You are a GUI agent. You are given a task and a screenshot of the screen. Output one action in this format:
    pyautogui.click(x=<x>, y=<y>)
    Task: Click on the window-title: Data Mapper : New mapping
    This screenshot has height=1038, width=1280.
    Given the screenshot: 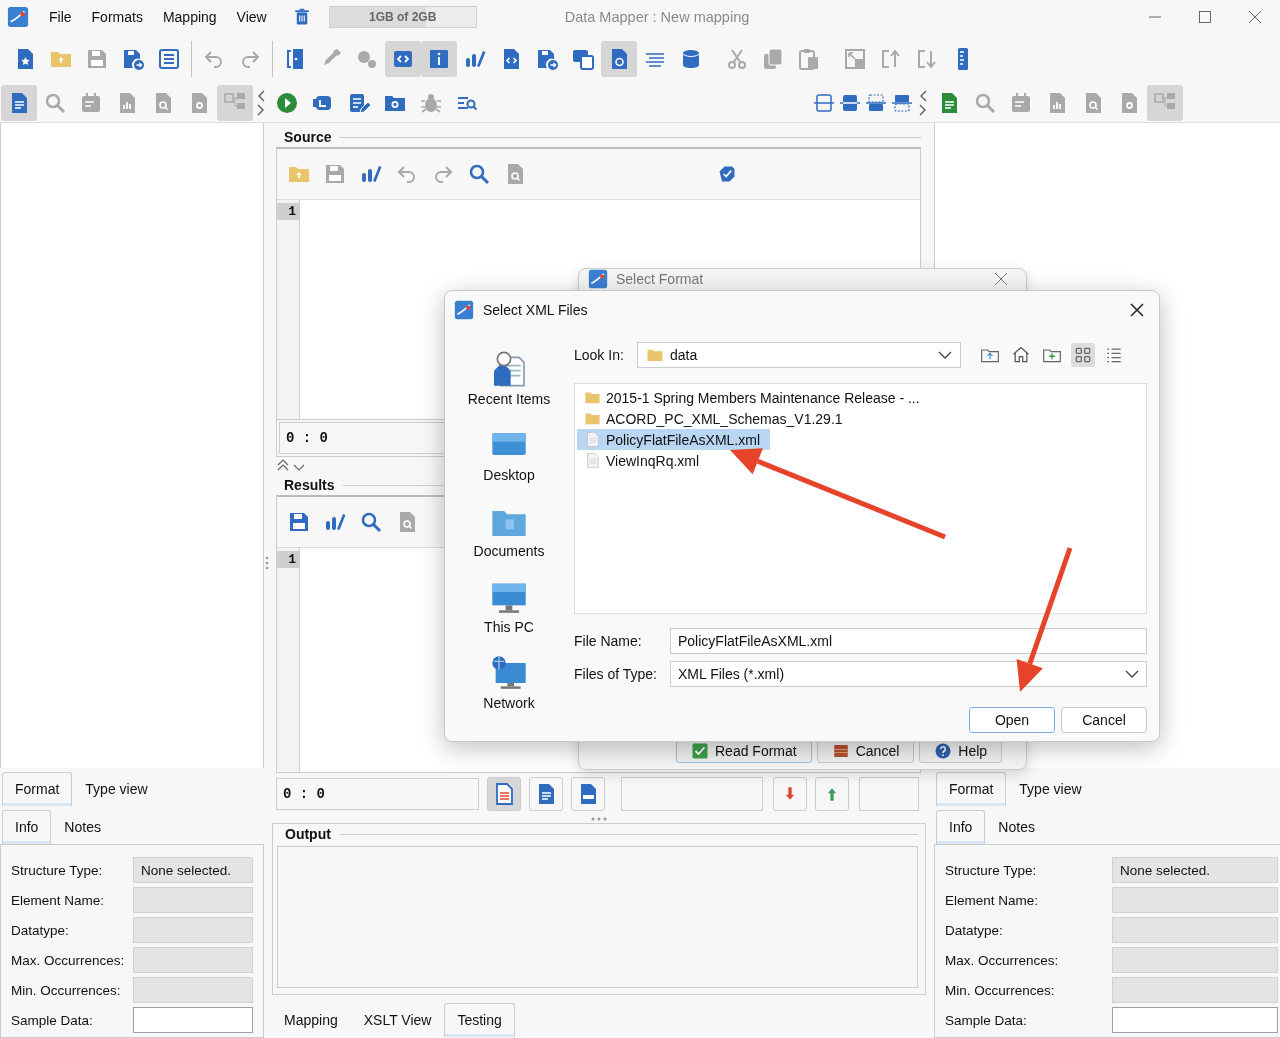 What is the action you would take?
    pyautogui.click(x=657, y=17)
    